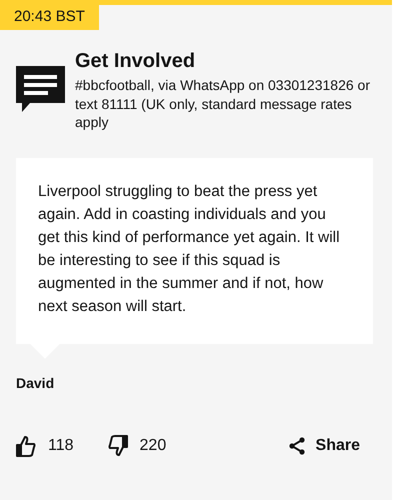 The width and height of the screenshot is (400, 500). What do you see at coordinates (49, 17) in the screenshot?
I see `timestamp: 20:43 BST` at bounding box center [49, 17].